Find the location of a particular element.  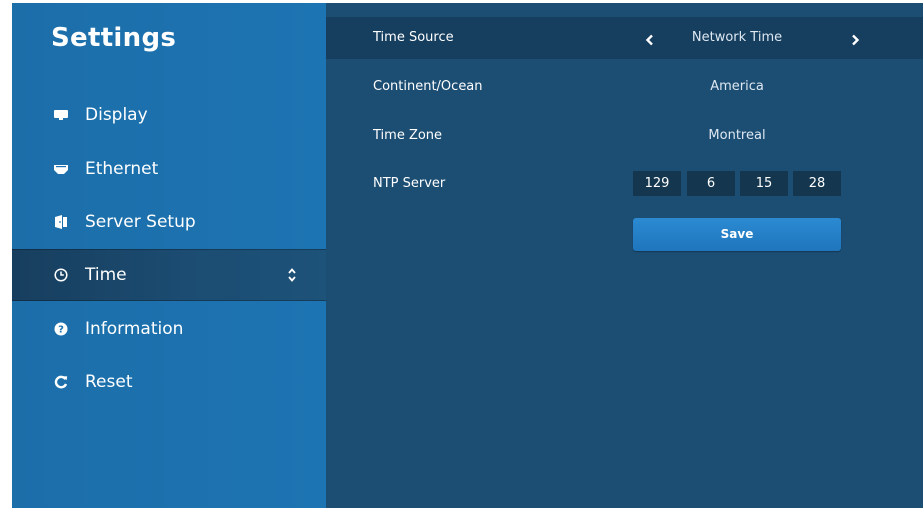

ntp-octet-3-input: 15 is located at coordinates (764, 183).